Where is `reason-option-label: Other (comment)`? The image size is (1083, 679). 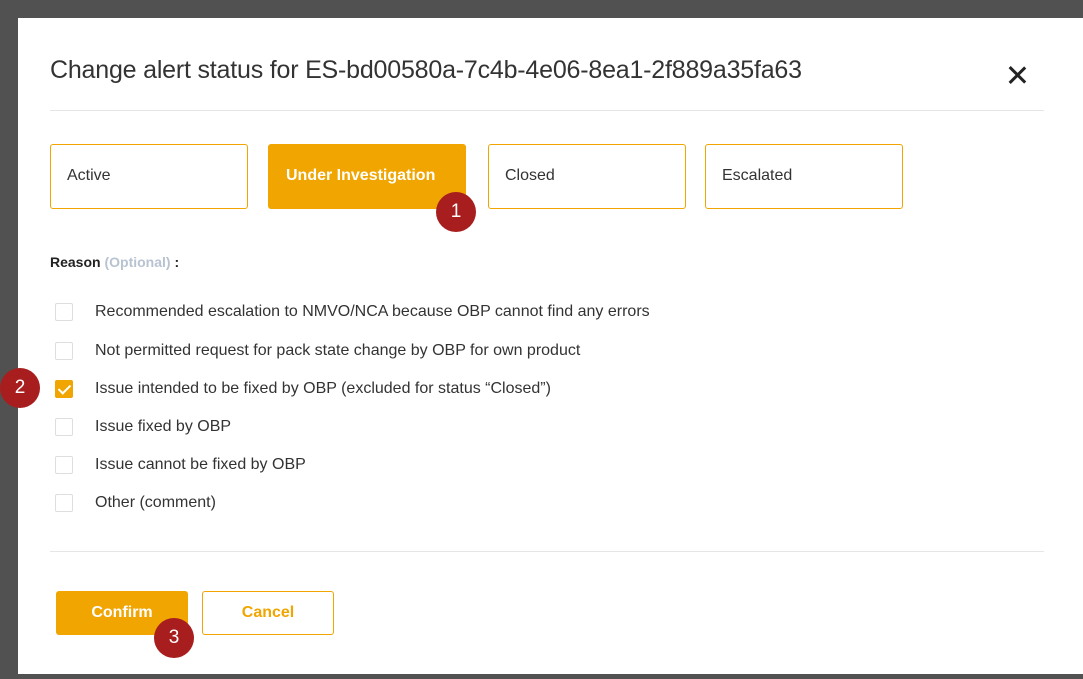
reason-option-label: Other (comment) is located at coordinates (155, 502).